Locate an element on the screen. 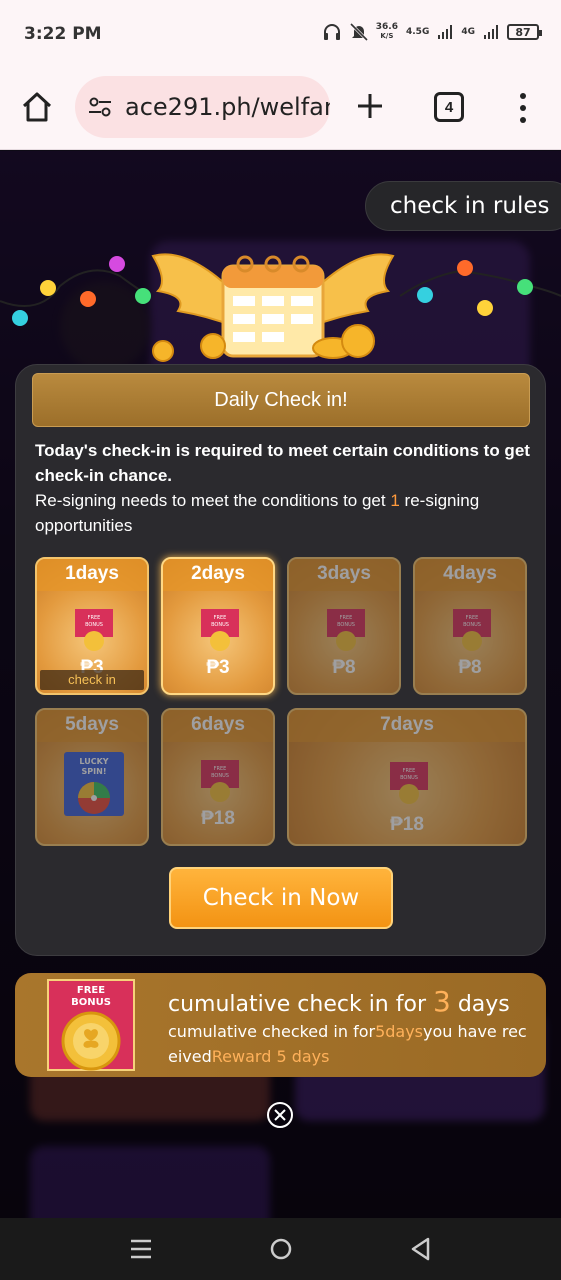 The width and height of the screenshot is (561, 1280). svg-text: LUCKY is located at coordinates (93, 761).